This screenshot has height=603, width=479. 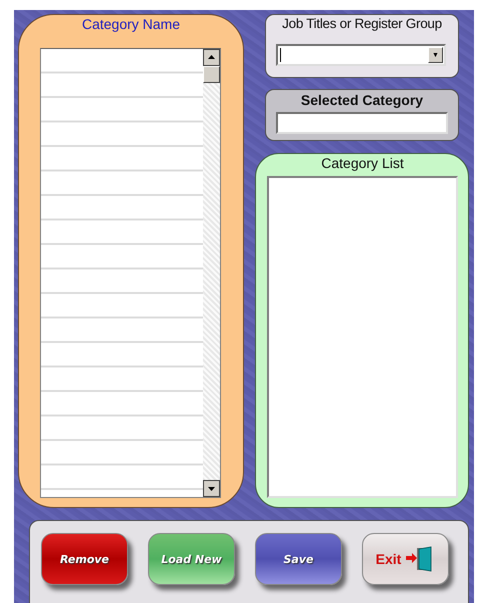 What do you see at coordinates (362, 100) in the screenshot?
I see `panel-title: Selected Category` at bounding box center [362, 100].